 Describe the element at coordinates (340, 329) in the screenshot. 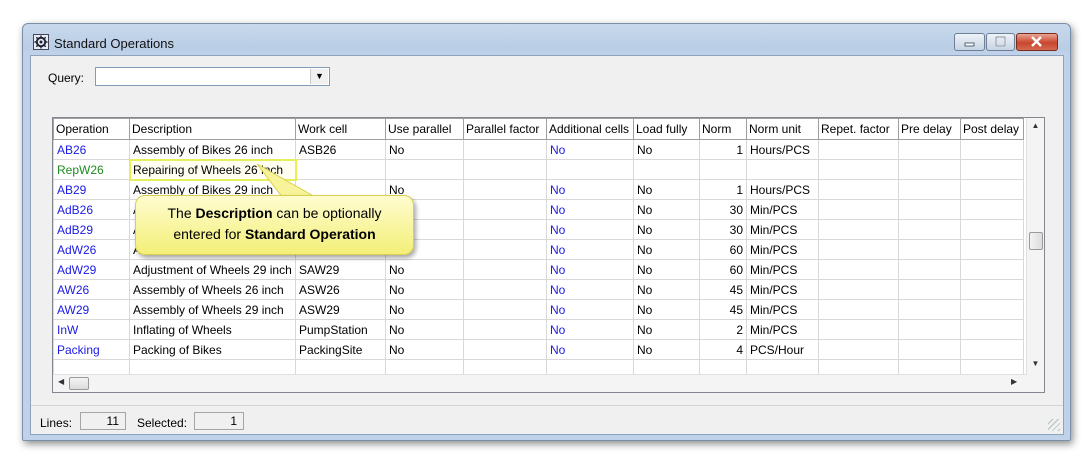

I see `cell-work-cell: PumpStation` at that location.